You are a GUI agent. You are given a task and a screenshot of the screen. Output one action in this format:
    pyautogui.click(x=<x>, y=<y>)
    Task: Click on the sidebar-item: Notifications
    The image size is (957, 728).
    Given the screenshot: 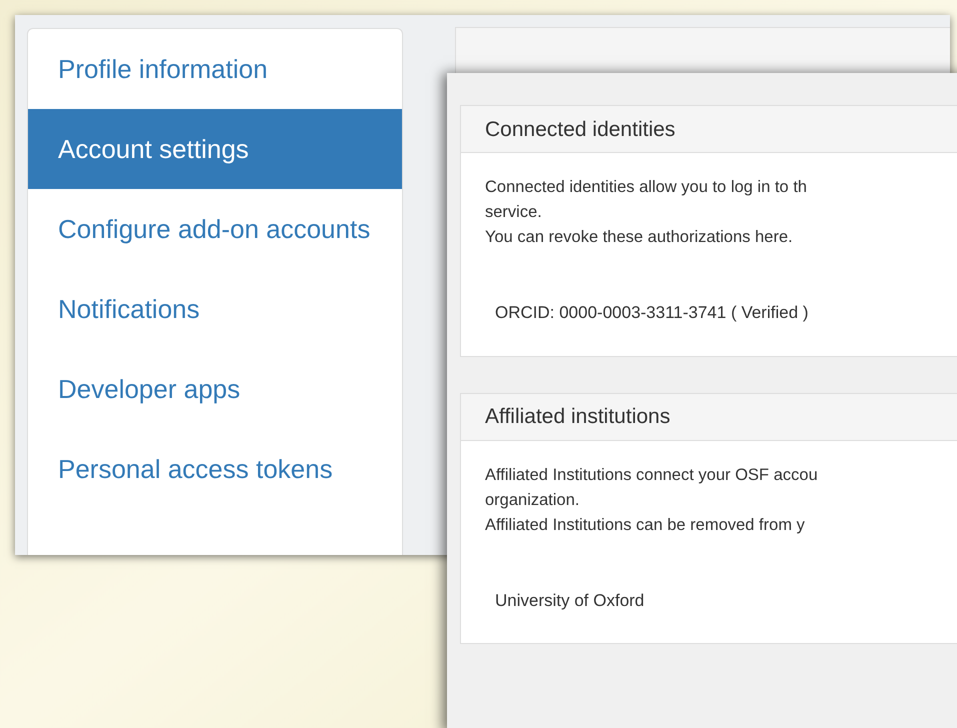 What is the action you would take?
    pyautogui.click(x=215, y=309)
    